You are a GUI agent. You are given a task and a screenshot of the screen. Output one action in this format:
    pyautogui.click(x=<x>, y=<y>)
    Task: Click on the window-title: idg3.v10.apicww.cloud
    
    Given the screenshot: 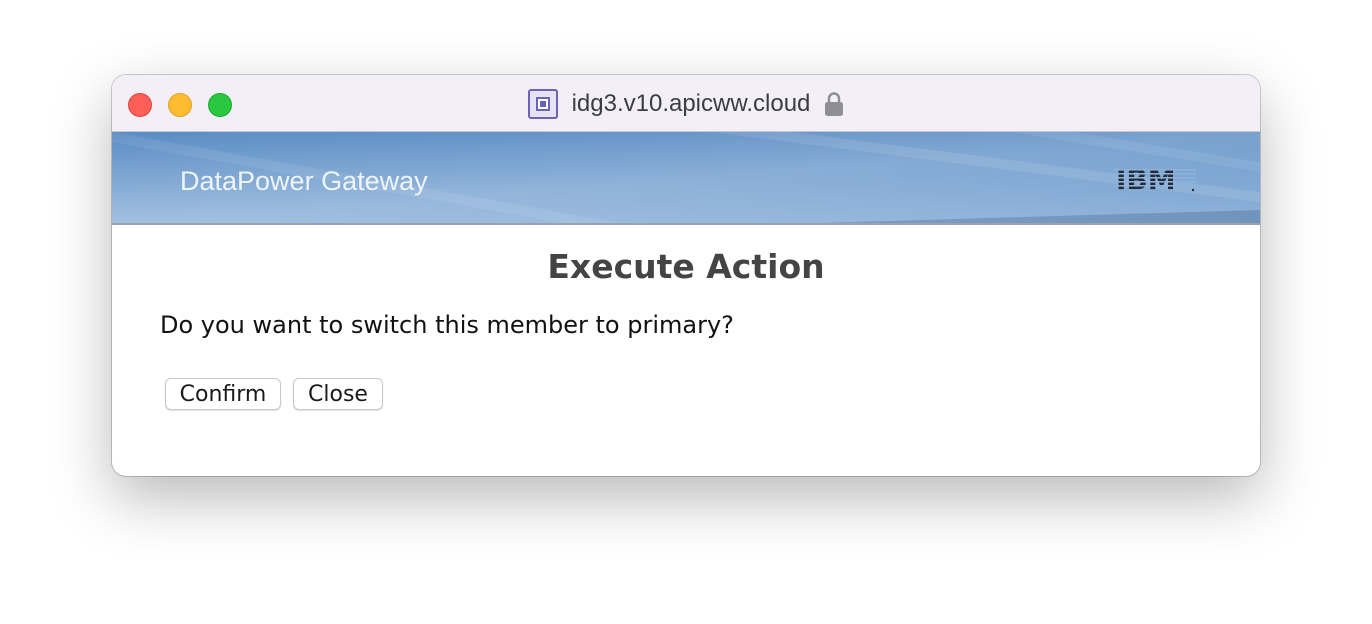 What is the action you would take?
    pyautogui.click(x=691, y=103)
    